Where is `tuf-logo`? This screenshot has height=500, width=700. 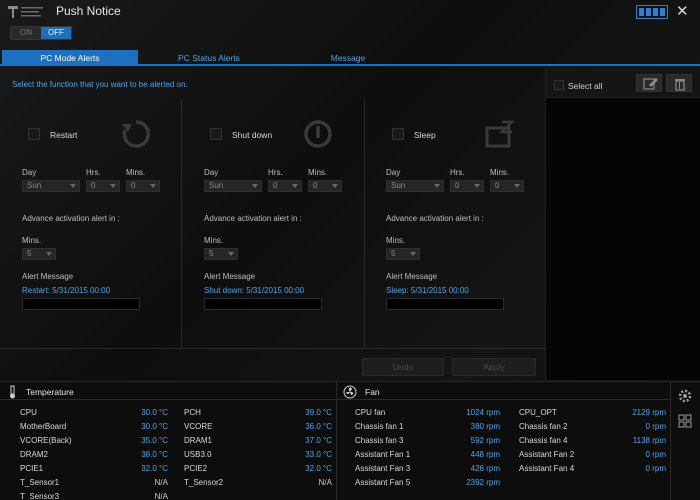 tuf-logo is located at coordinates (25, 12).